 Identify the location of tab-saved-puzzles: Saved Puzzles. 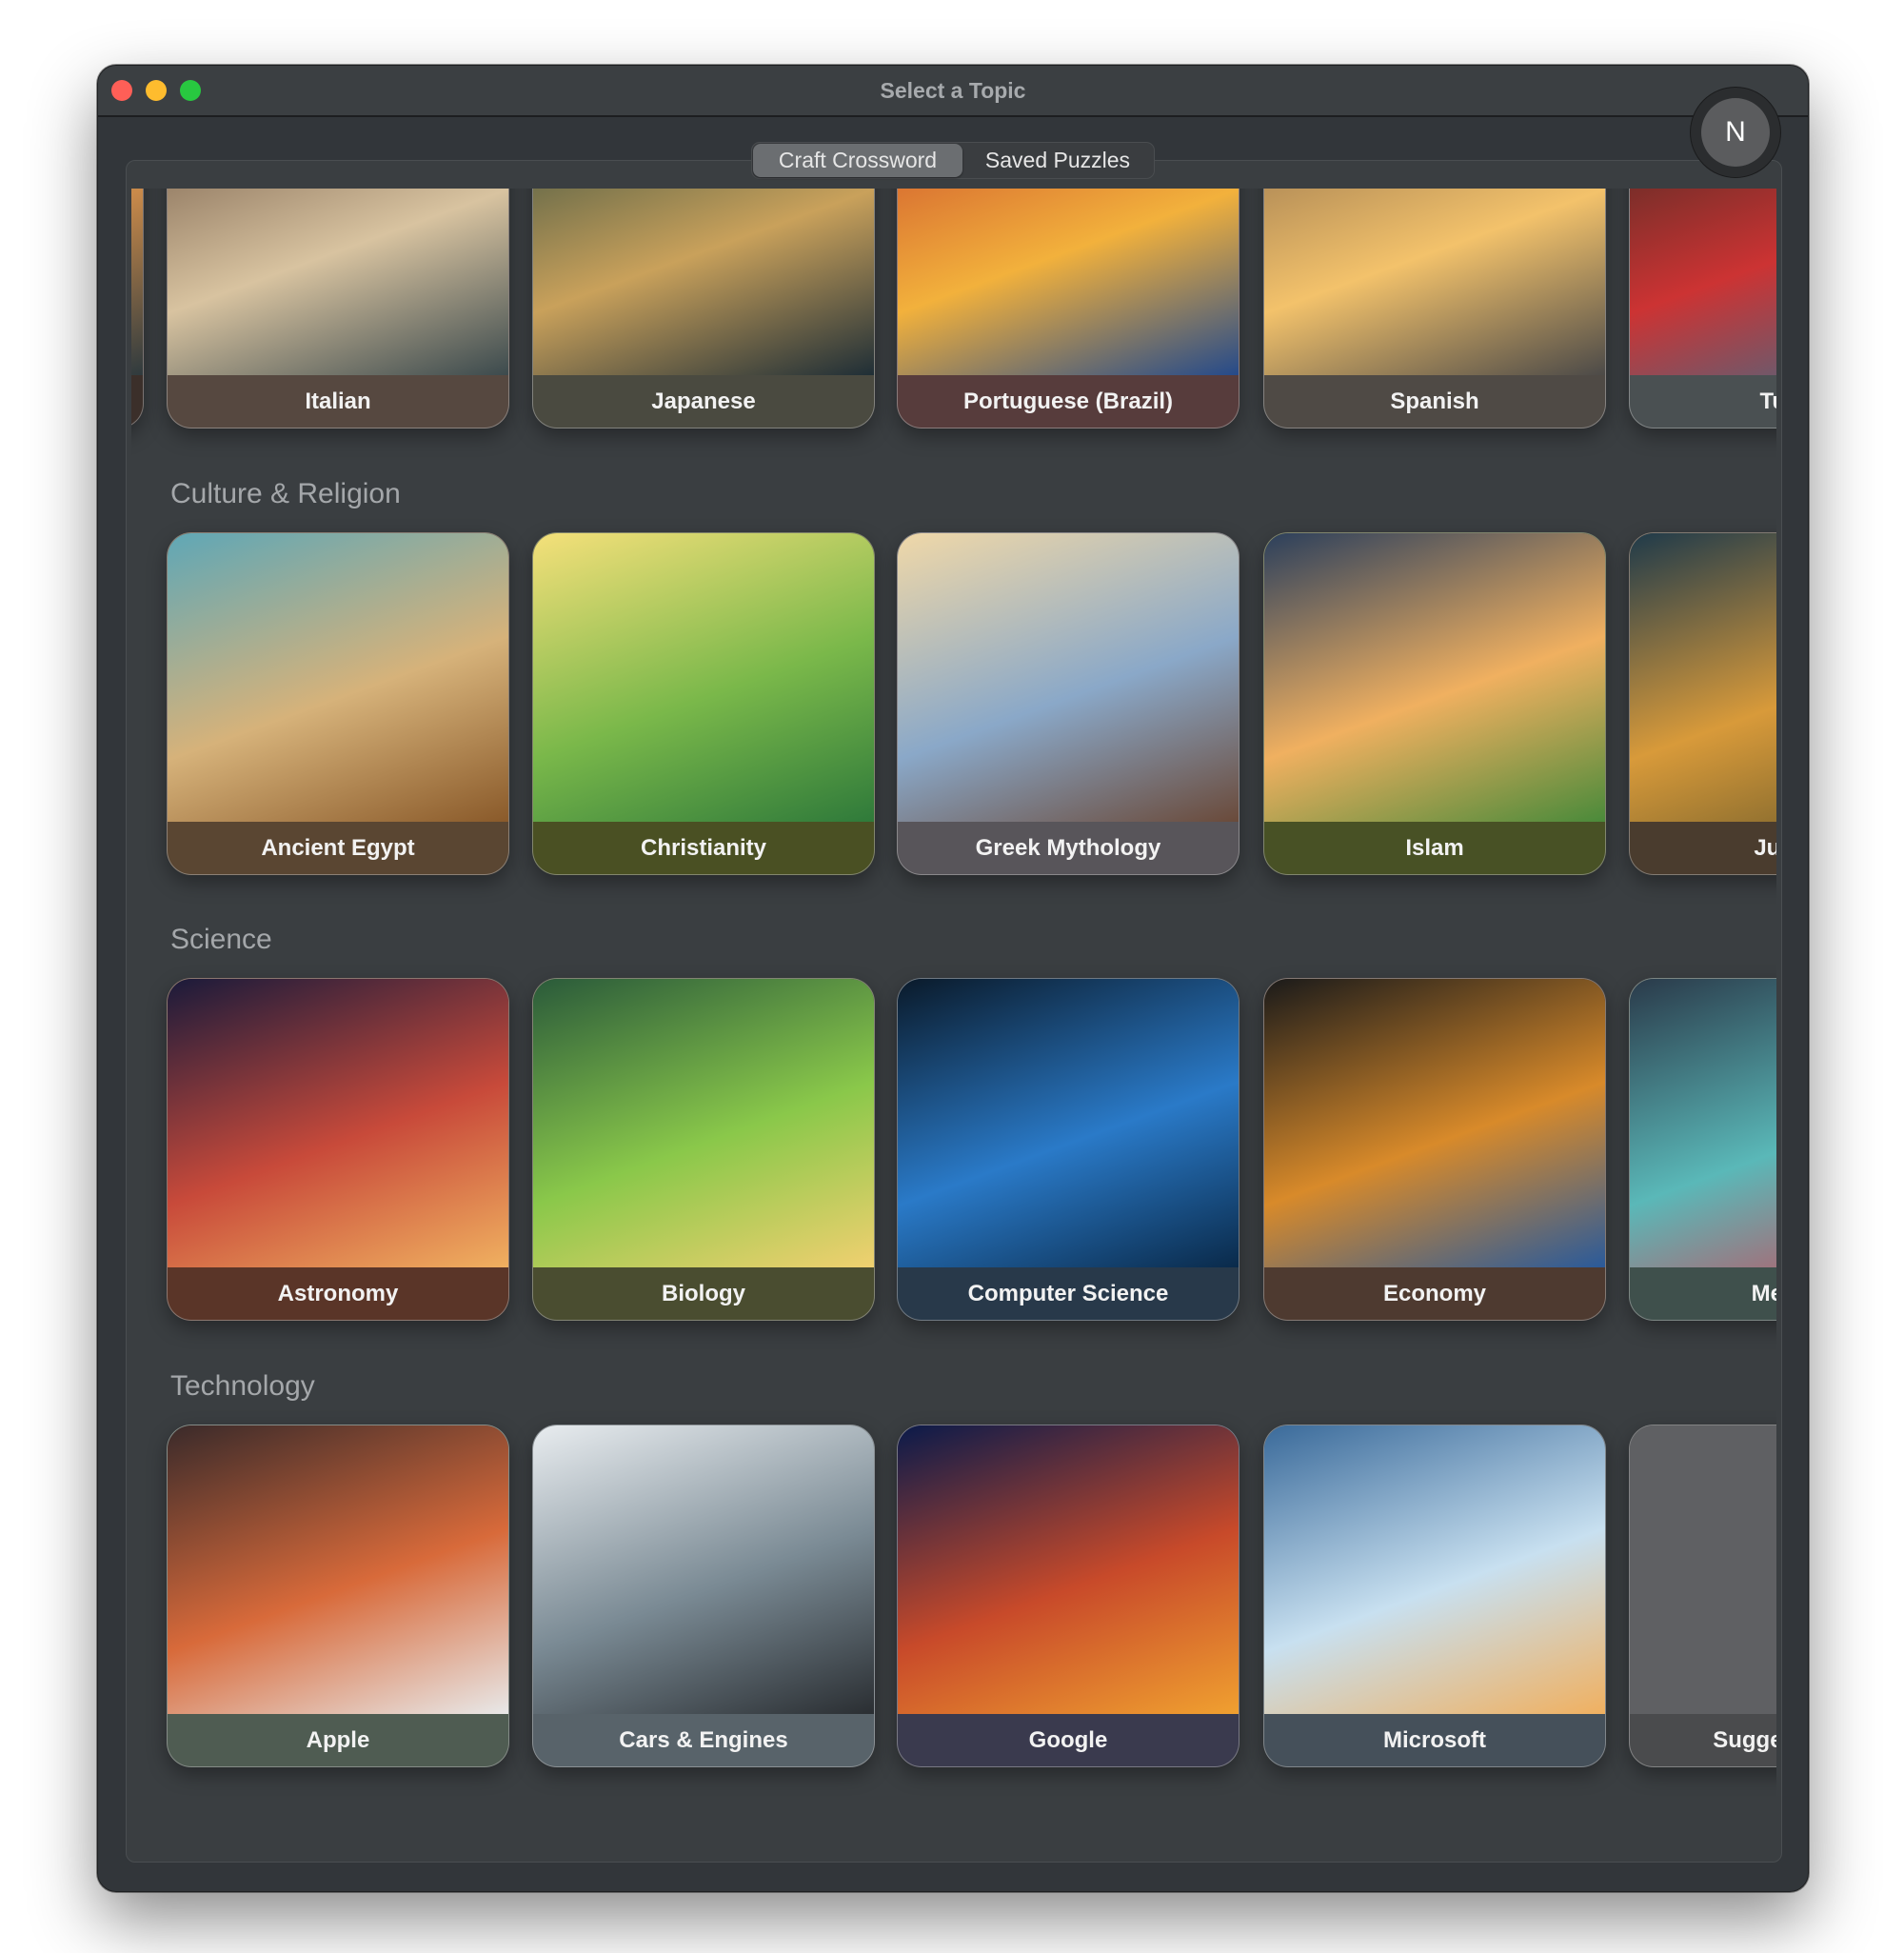
(1057, 160).